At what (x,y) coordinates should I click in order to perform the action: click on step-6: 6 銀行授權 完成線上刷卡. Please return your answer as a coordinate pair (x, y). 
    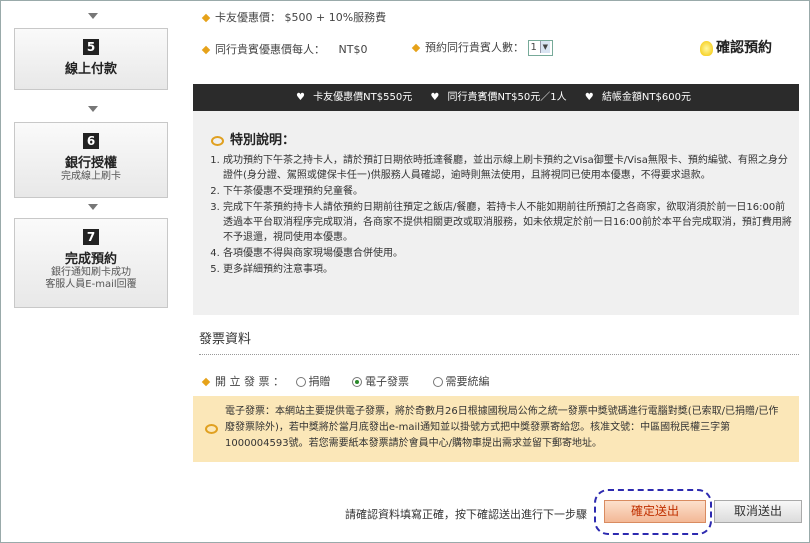
    Looking at the image, I should click on (91, 160).